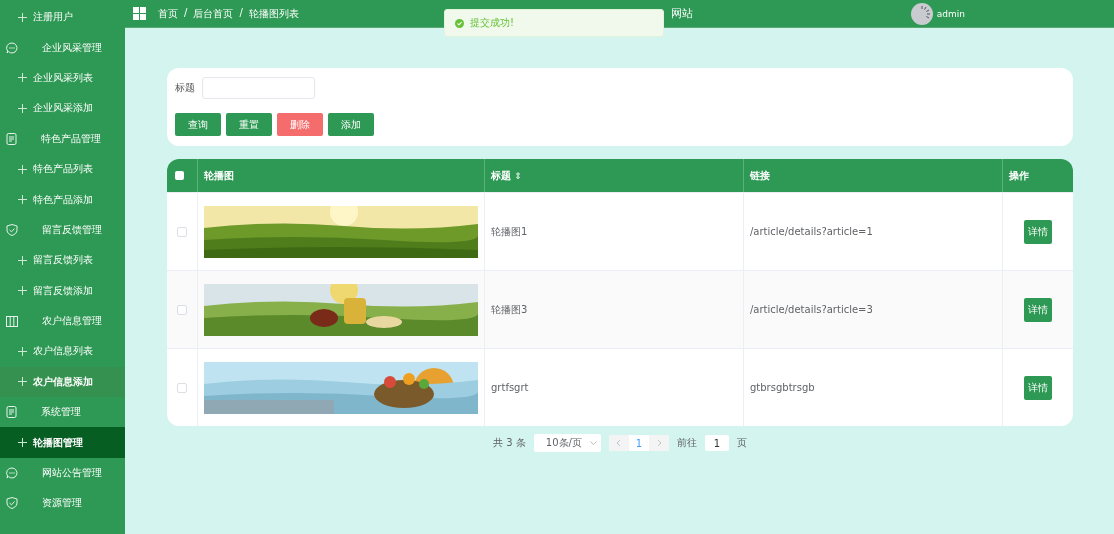  I want to click on goto-label: 前往, so click(686, 443).